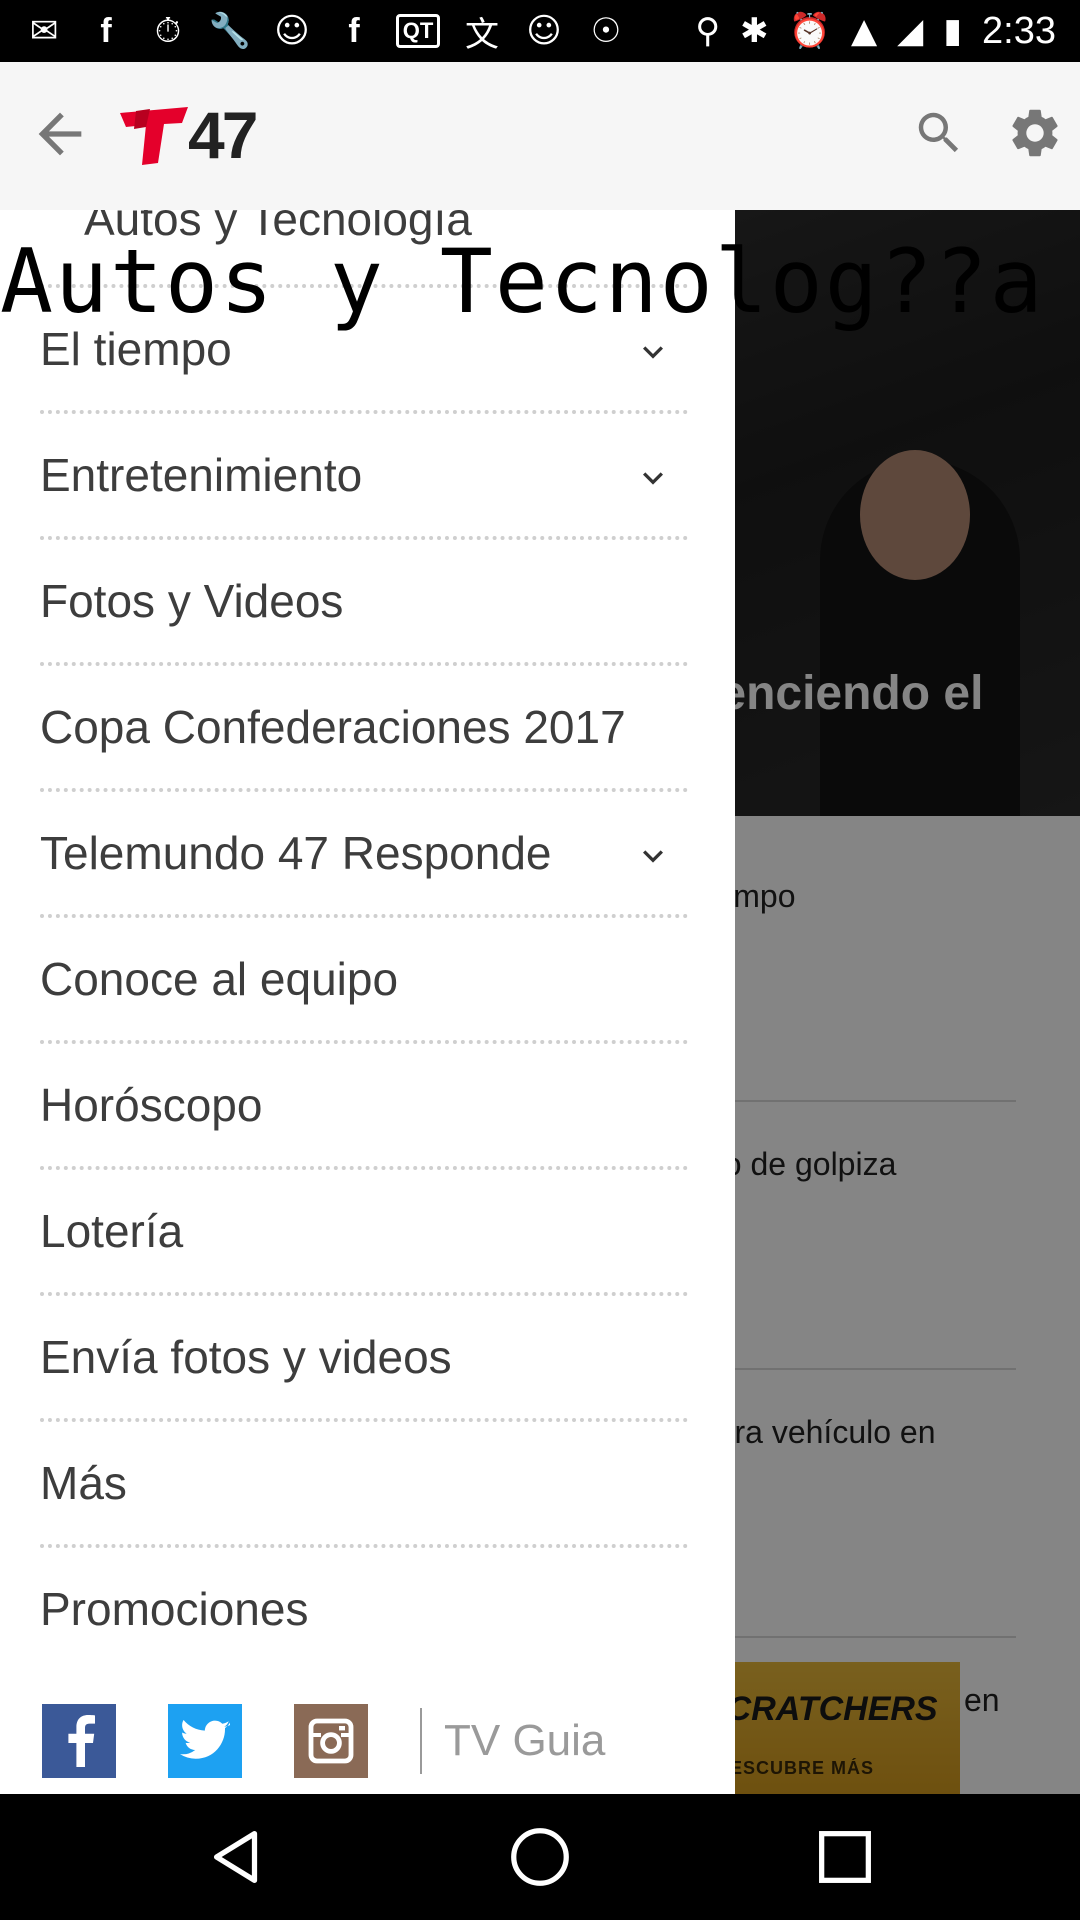 This screenshot has height=1920, width=1080. I want to click on nav-recents-icon, so click(845, 1857).